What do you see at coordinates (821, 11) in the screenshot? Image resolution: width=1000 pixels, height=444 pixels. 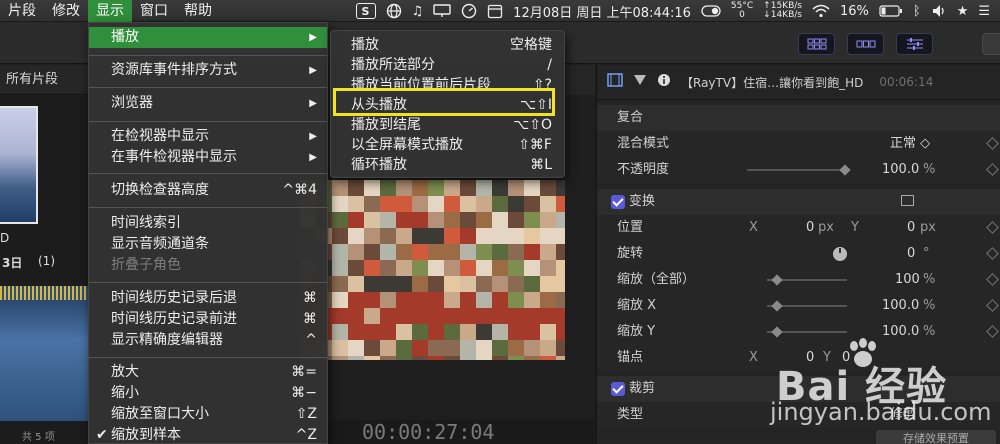 I see `wifi-icon` at bounding box center [821, 11].